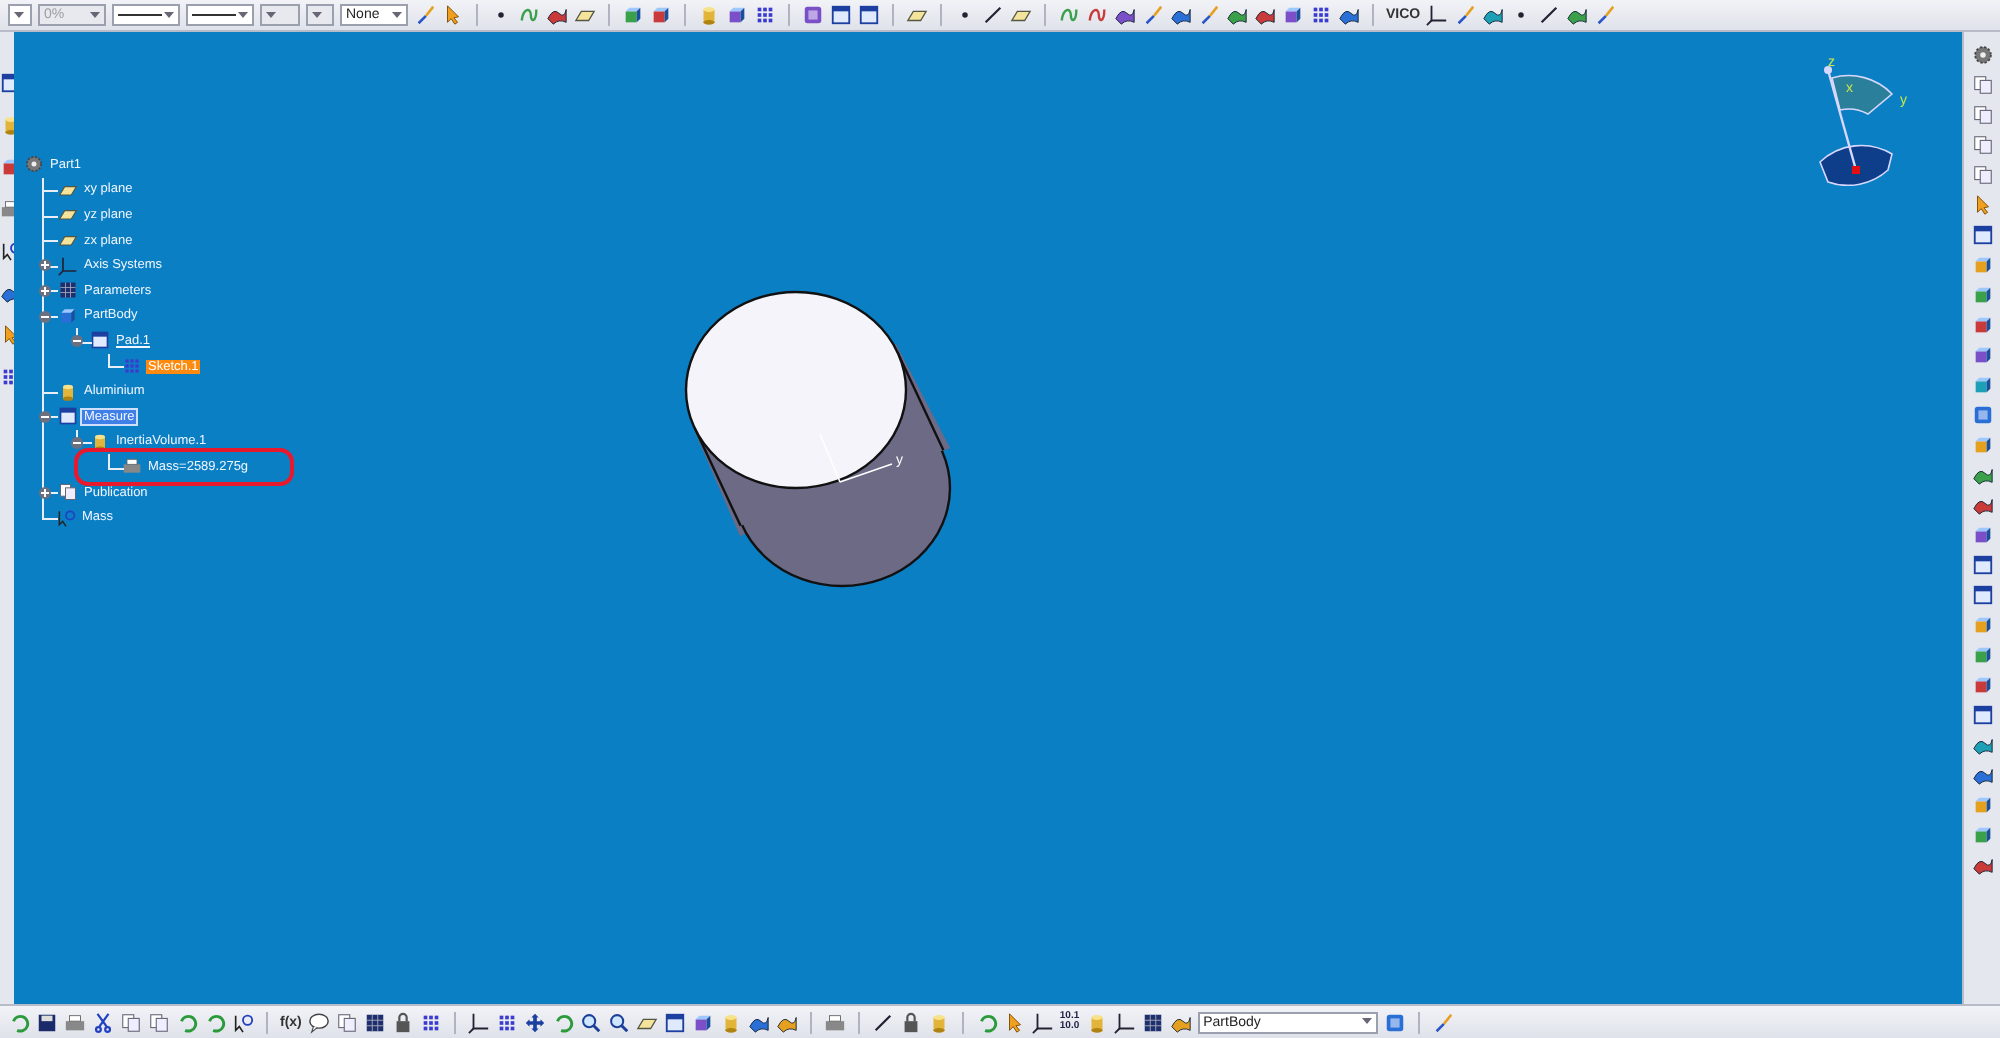 The image size is (2000, 1038). I want to click on bubble-icon, so click(318, 1022).